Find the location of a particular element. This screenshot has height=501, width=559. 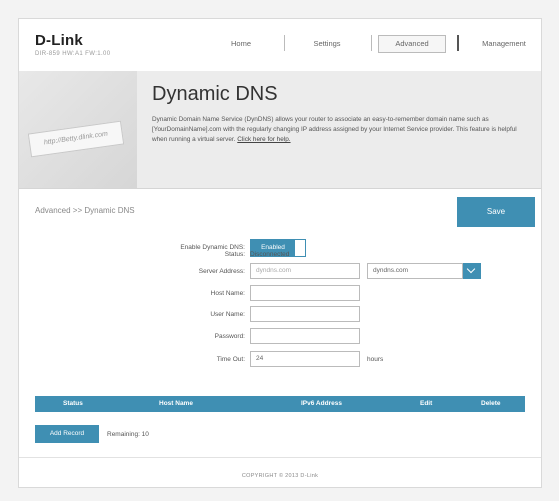

banner-image: http://Betty.dlink.com is located at coordinates (78, 129).